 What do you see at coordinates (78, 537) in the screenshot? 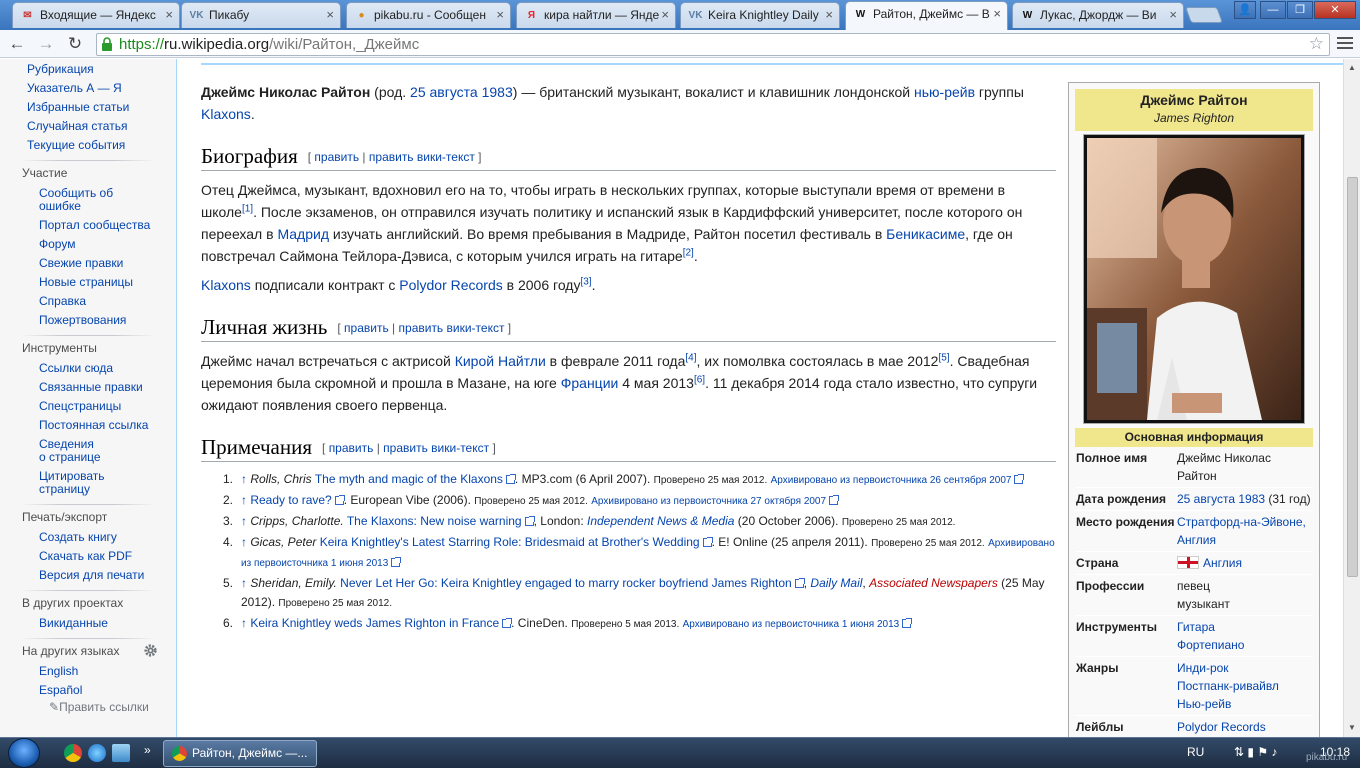
I see `sidebar-link-create-book: Создать книгу` at bounding box center [78, 537].